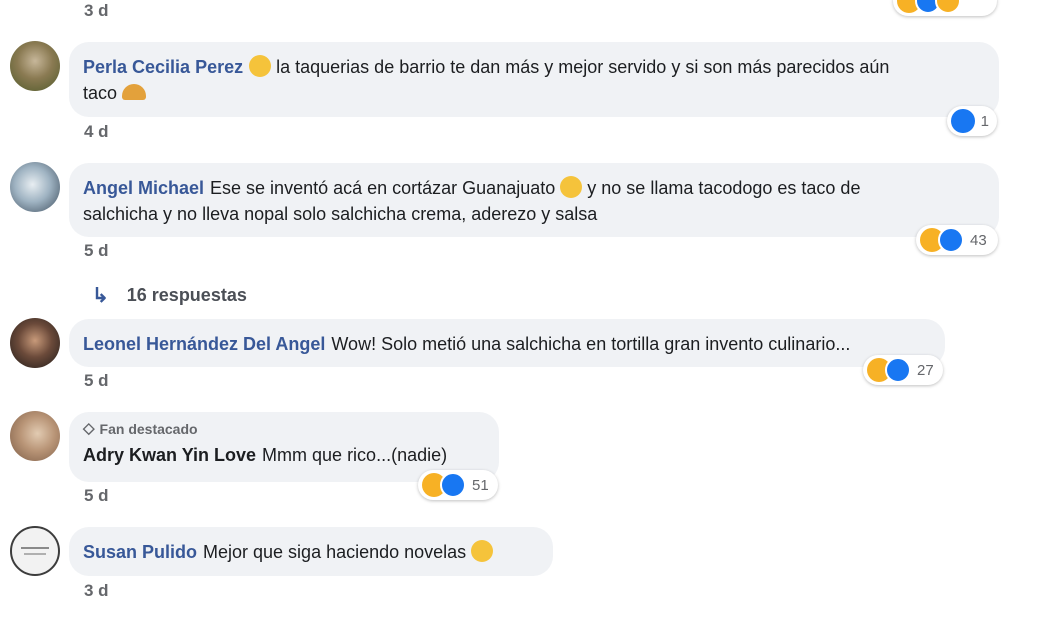 This screenshot has height=620, width=1046. Describe the element at coordinates (284, 429) in the screenshot. I see `top-fan-badge: ◇ Fan destacado` at that location.